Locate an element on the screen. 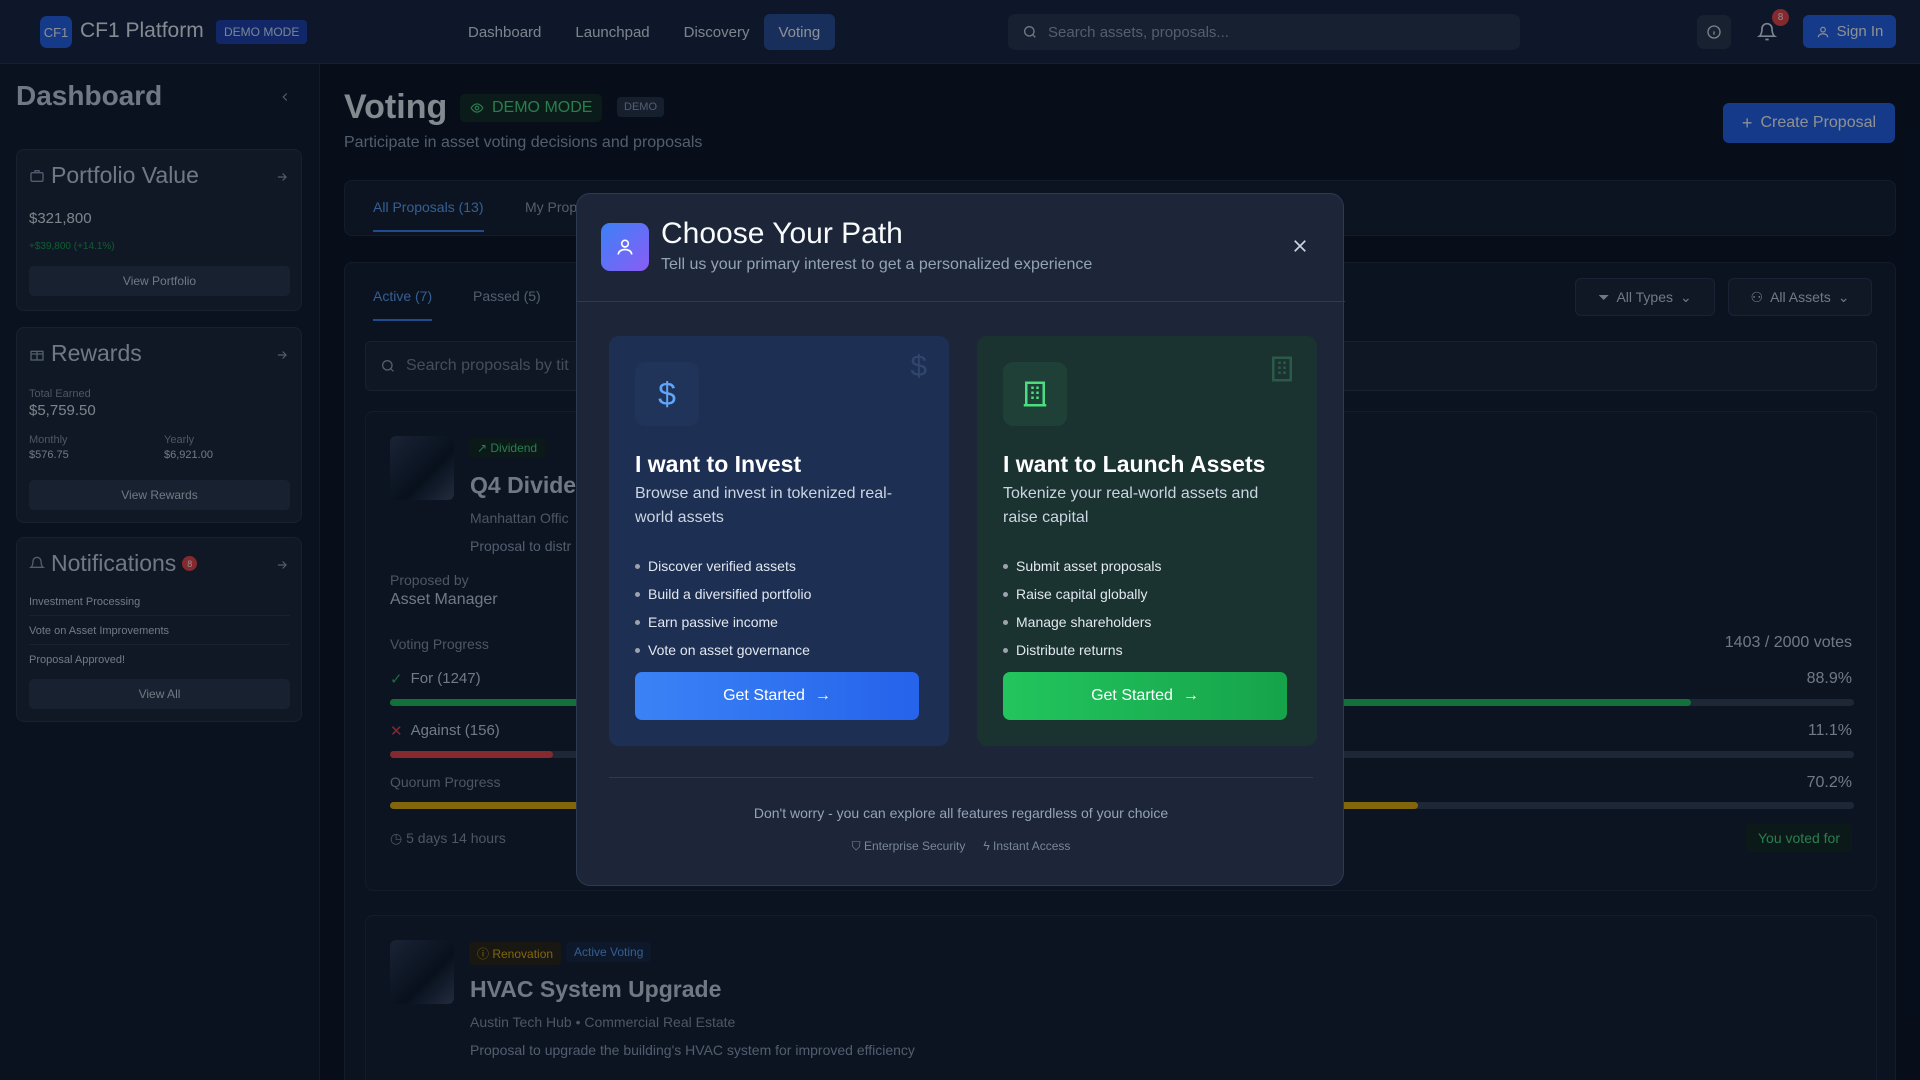 The image size is (1920, 1080). launch-title: I want to Launch Assets is located at coordinates (1134, 464).